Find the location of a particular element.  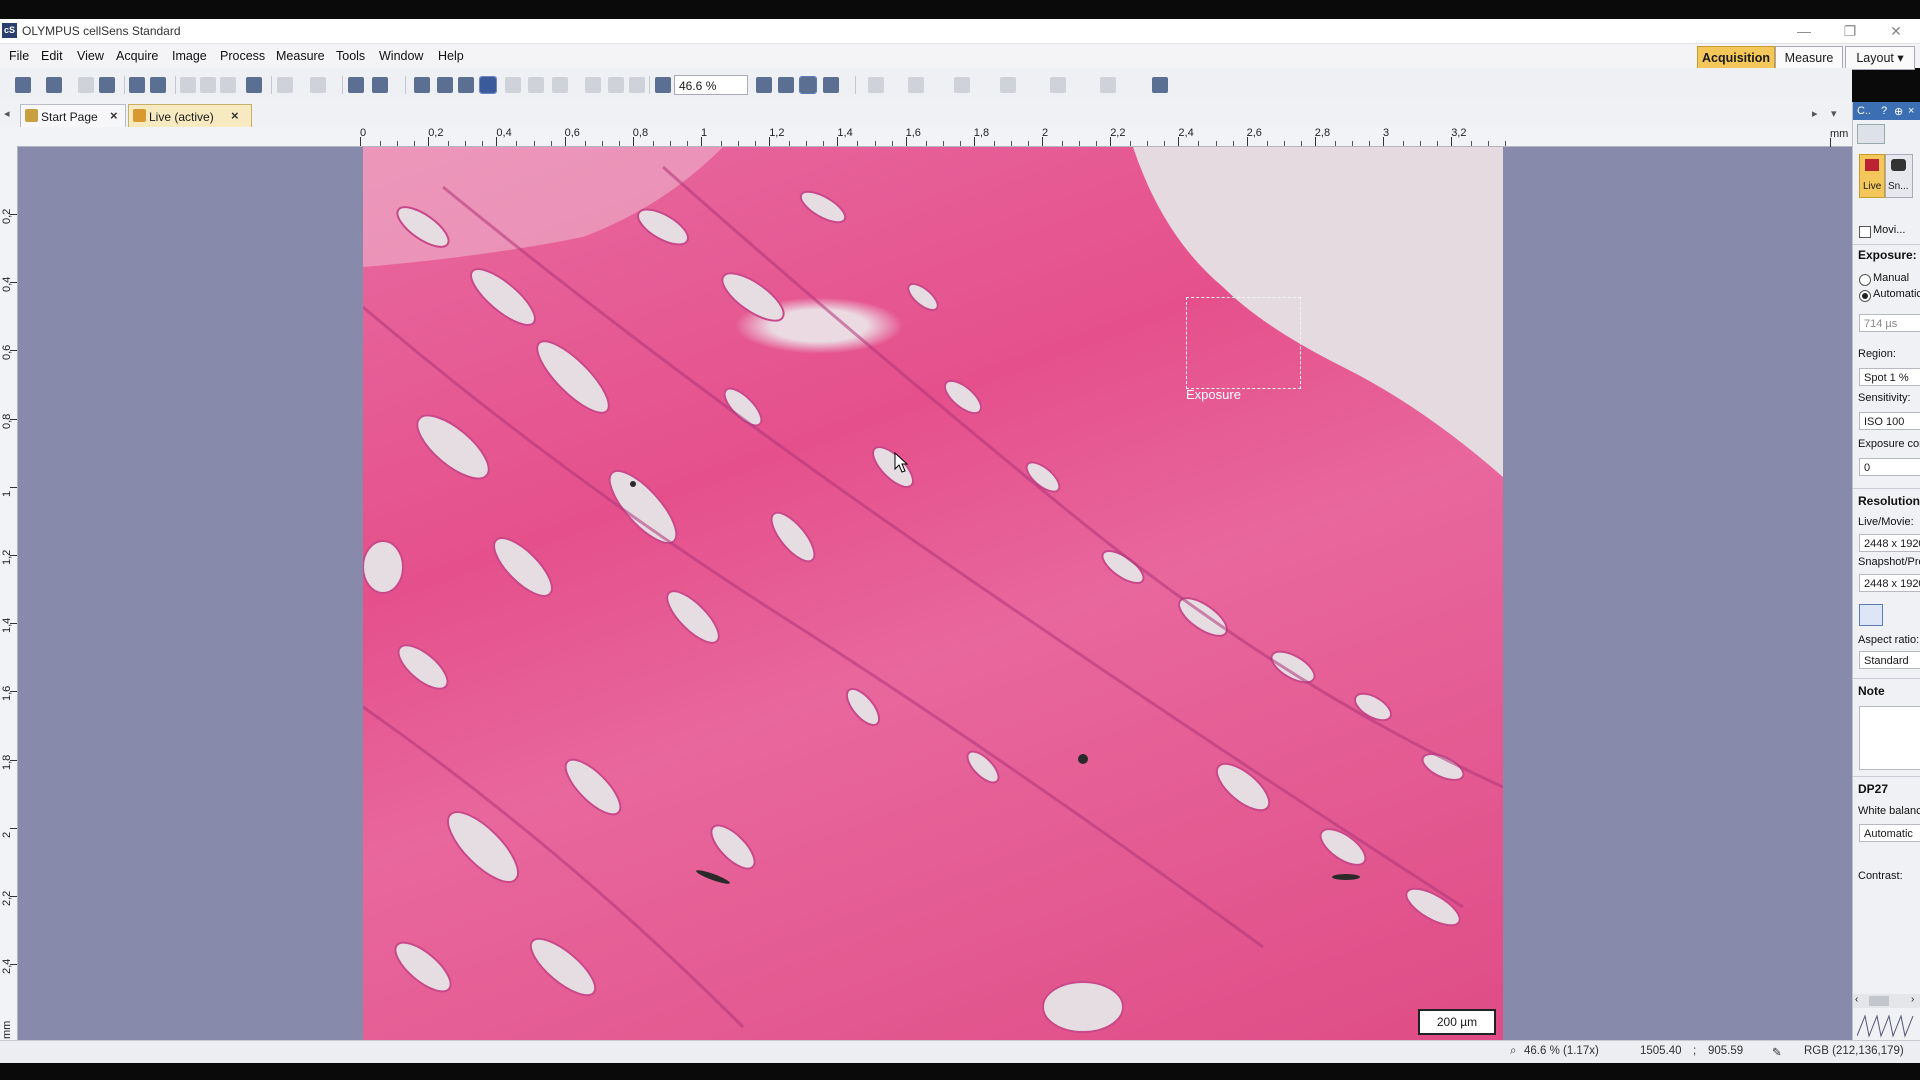

camera-tools-dropdown is located at coordinates (1871, 134).